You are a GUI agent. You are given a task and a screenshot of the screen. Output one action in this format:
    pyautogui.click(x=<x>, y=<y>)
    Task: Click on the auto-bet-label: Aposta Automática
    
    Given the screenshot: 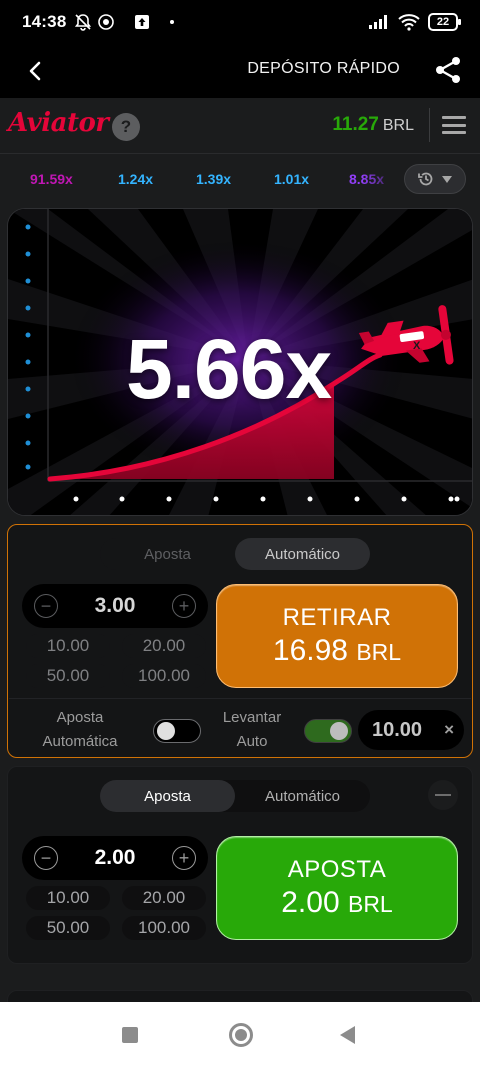 What is the action you would take?
    pyautogui.click(x=80, y=730)
    